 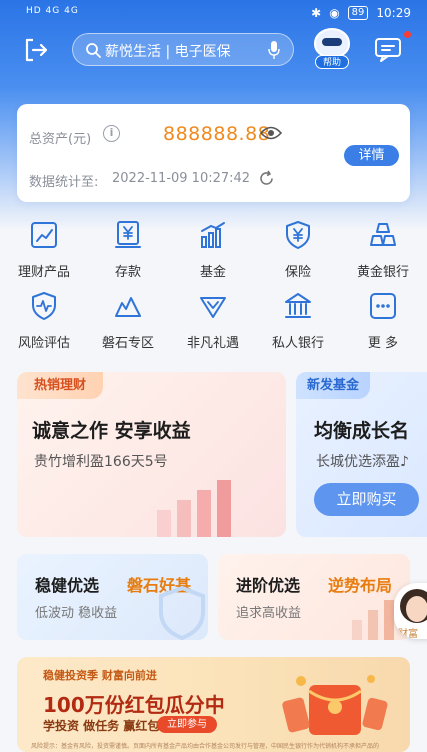 I want to click on menu-label: 非凡礼遇, so click(x=212, y=343).